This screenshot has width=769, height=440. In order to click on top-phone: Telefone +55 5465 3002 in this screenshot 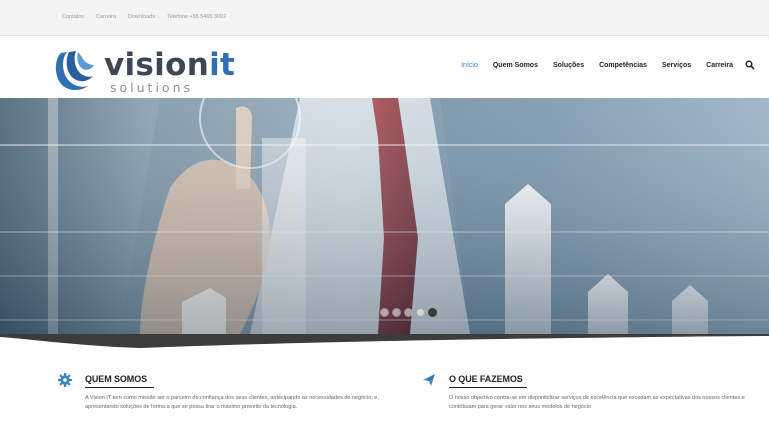, I will do `click(197, 17)`.